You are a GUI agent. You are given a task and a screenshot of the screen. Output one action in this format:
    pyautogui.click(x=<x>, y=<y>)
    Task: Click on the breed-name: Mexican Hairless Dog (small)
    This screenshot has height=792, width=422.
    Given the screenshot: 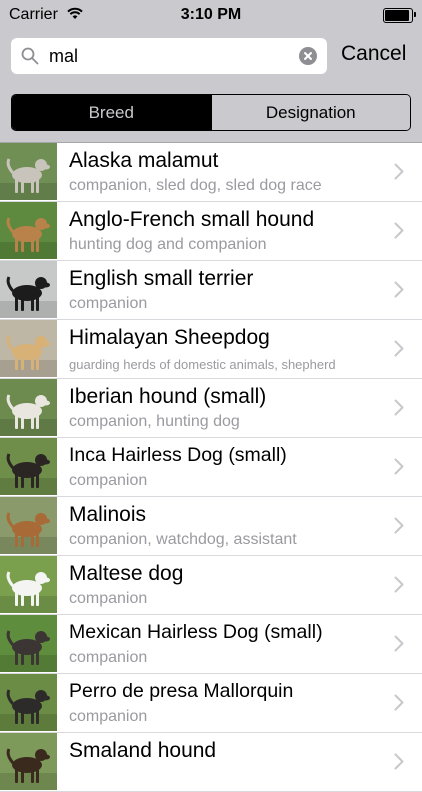 What is the action you would take?
    pyautogui.click(x=196, y=632)
    